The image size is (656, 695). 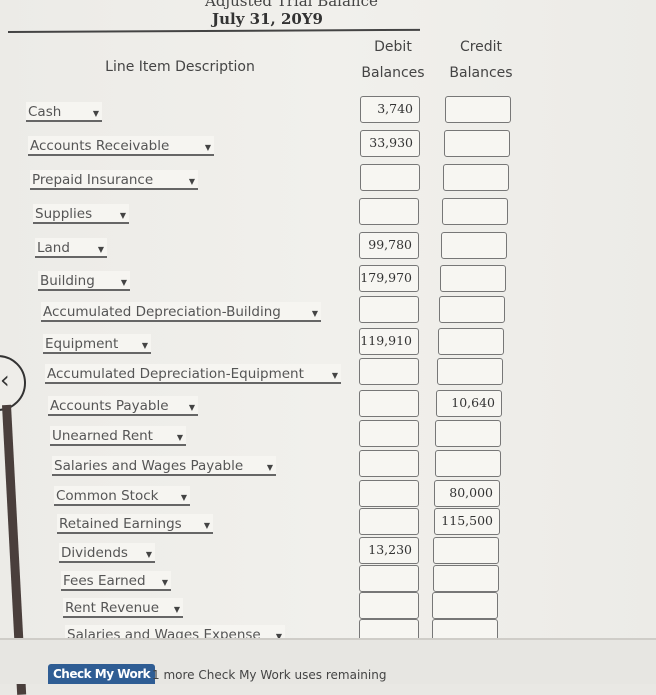 I want to click on account-label: Land, so click(x=53, y=248).